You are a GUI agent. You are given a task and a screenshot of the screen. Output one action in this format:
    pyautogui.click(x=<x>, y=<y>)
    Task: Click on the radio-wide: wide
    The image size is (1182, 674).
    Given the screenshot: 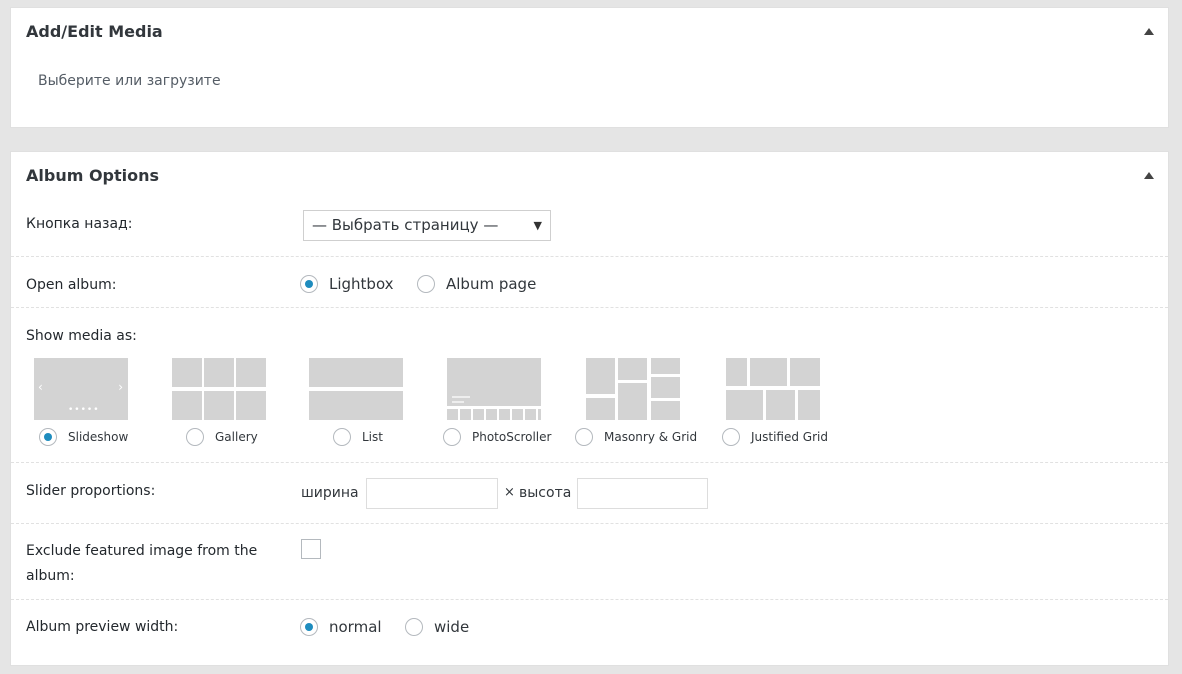 What is the action you would take?
    pyautogui.click(x=437, y=627)
    